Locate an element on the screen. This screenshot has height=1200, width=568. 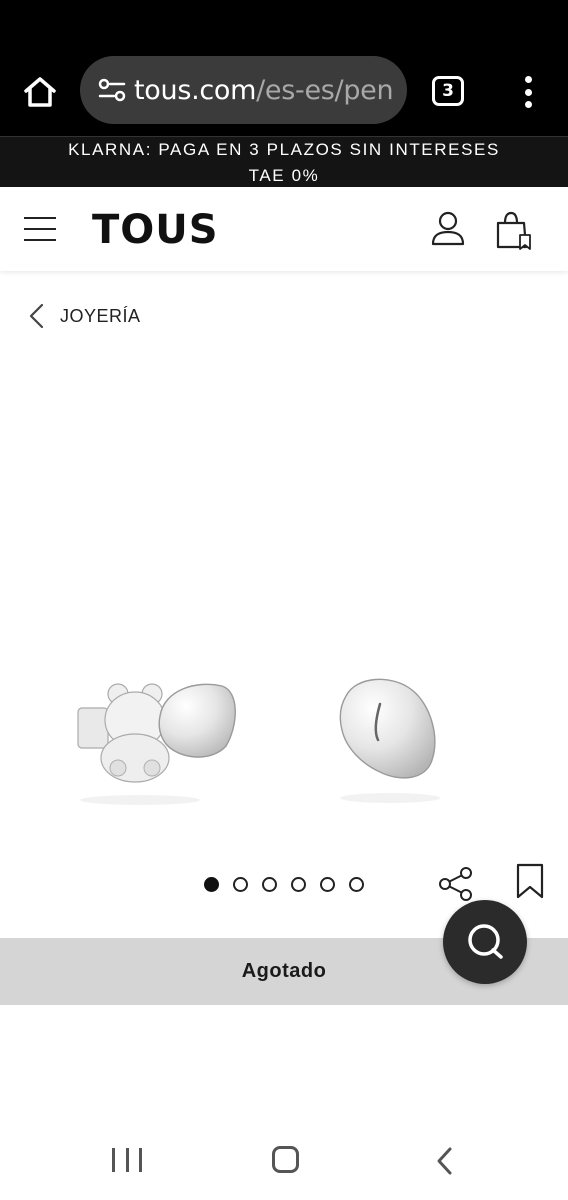
promo-line-2: TAE 0% is located at coordinates (284, 175).